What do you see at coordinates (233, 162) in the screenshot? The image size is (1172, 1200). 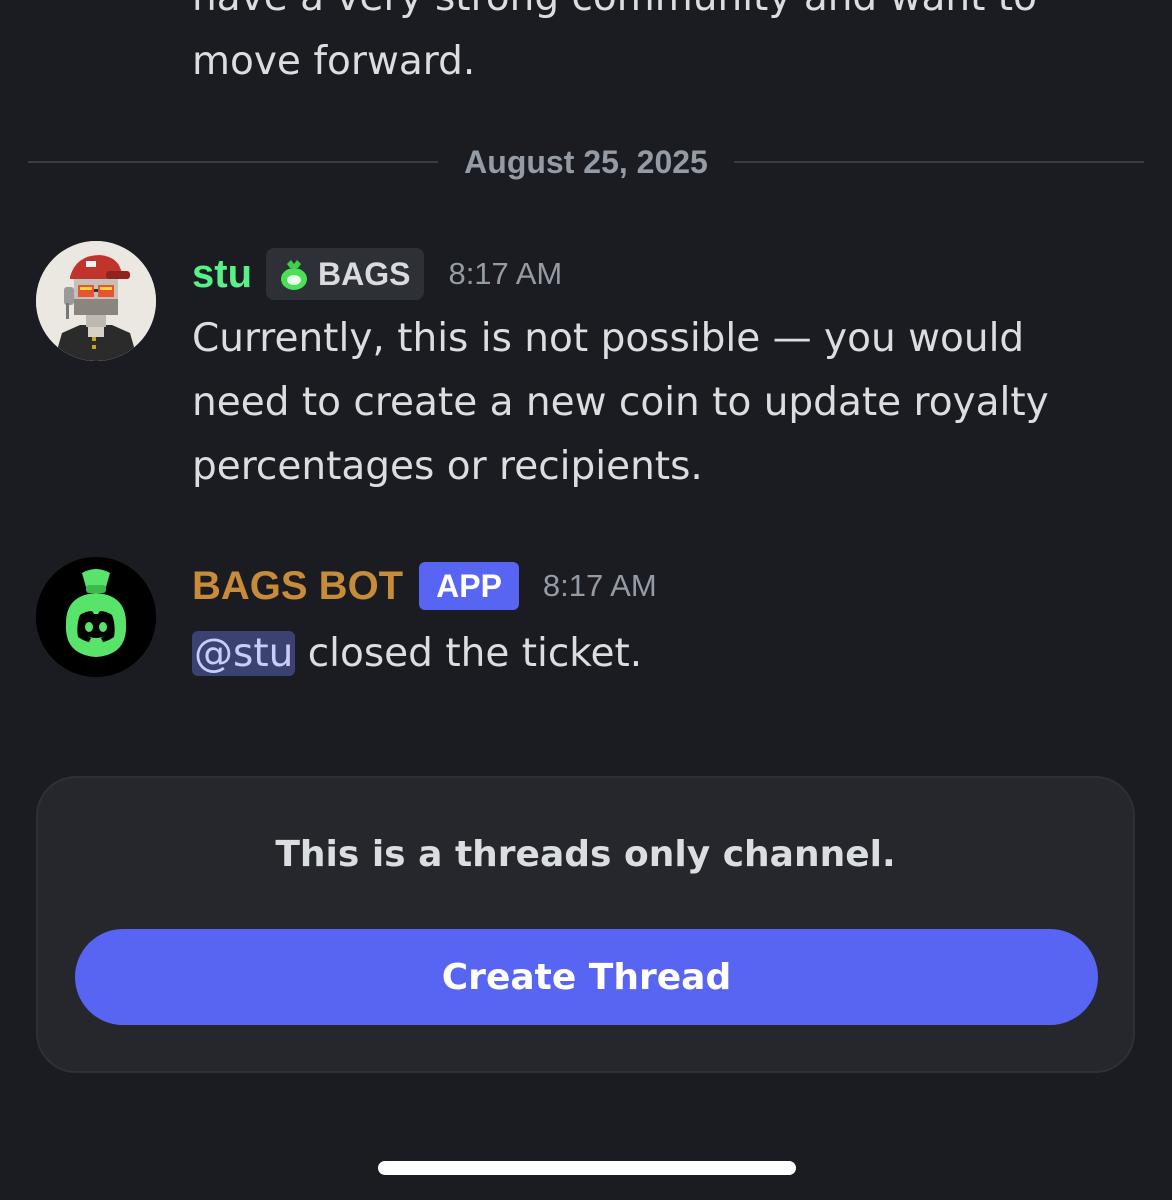 I see `divider-line-left` at bounding box center [233, 162].